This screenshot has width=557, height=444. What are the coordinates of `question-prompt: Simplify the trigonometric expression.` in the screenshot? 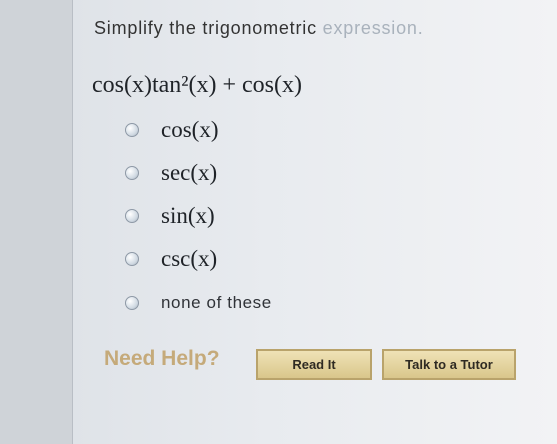 It's located at (259, 28).